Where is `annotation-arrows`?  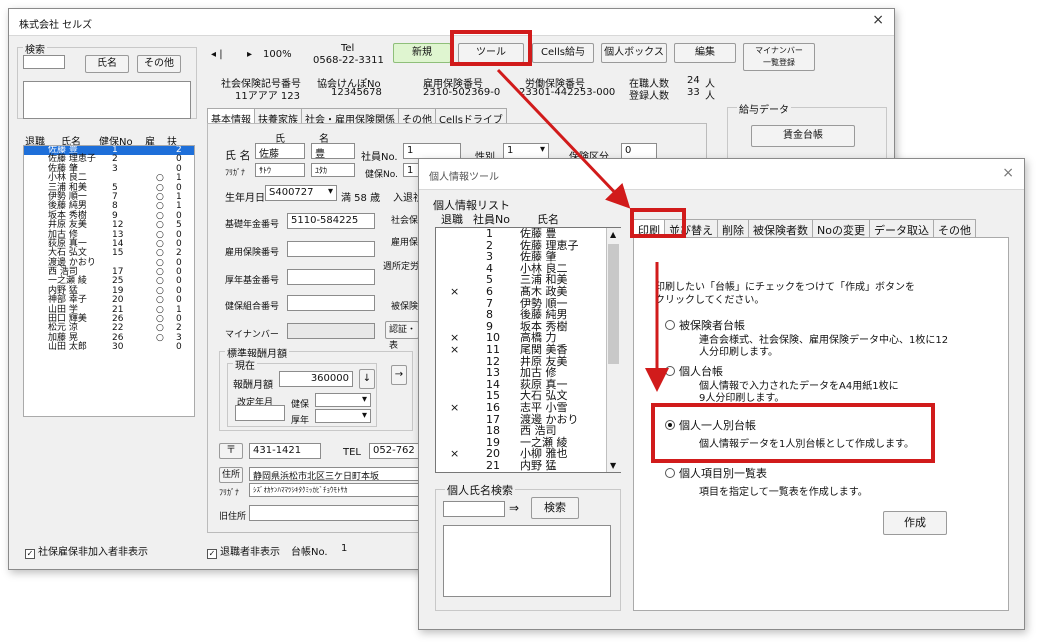
annotation-arrows is located at coordinates (582, 230).